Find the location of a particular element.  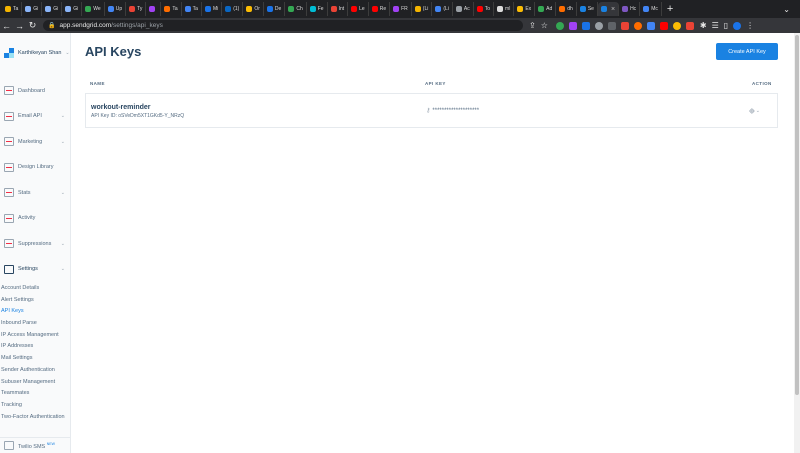

forward-icon: → is located at coordinates (19, 26).